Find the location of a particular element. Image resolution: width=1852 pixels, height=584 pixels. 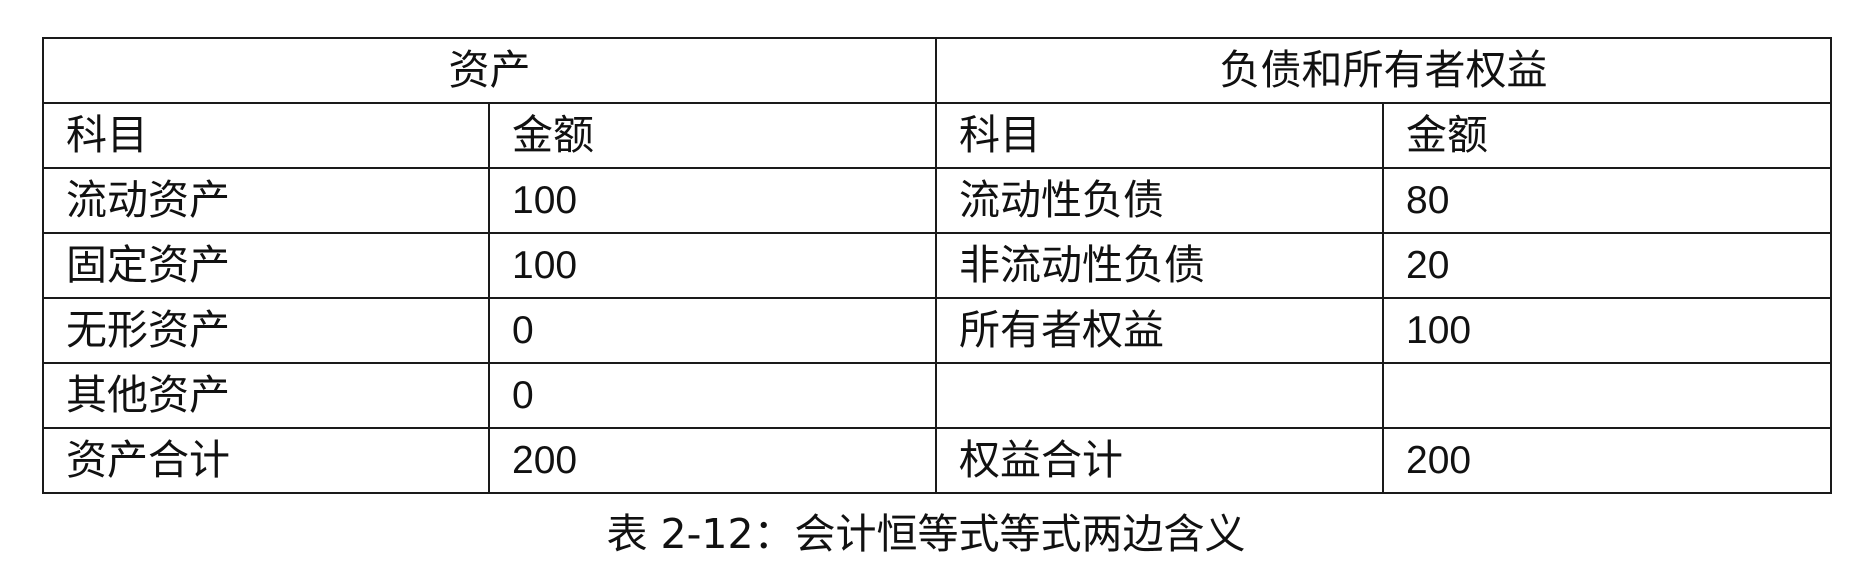

table-cell: 资产合计 is located at coordinates (266, 460).